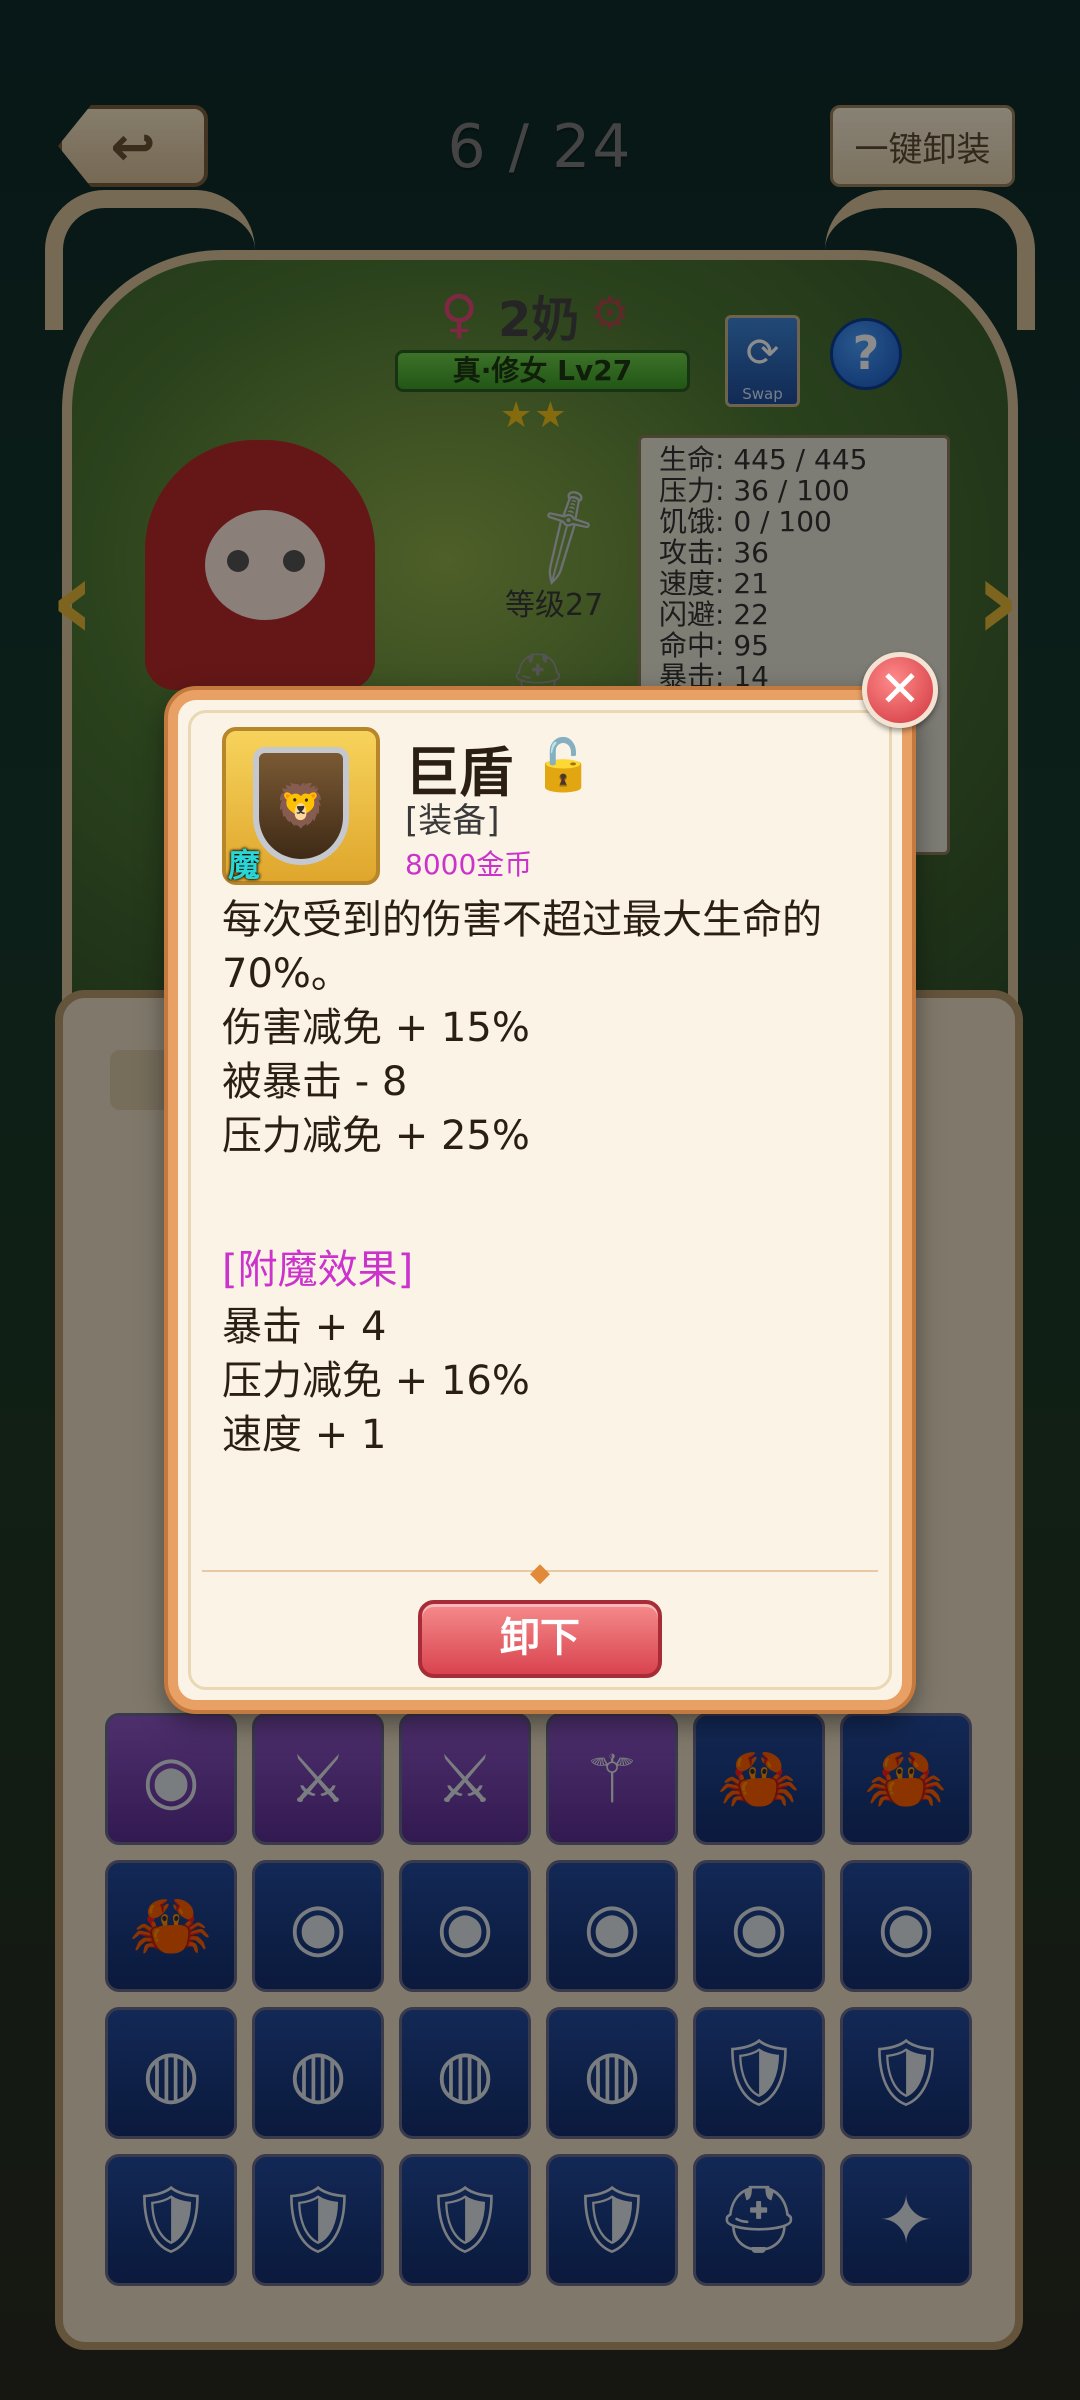  What do you see at coordinates (540, 1573) in the screenshot?
I see `diamond-icon: ◆` at bounding box center [540, 1573].